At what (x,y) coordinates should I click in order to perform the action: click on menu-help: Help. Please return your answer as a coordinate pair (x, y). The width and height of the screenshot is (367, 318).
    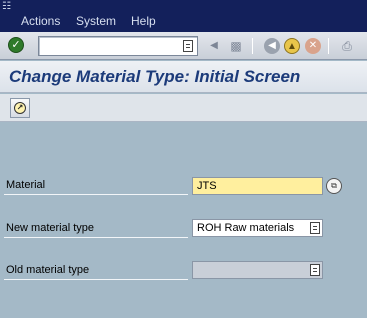
    Looking at the image, I should click on (143, 21).